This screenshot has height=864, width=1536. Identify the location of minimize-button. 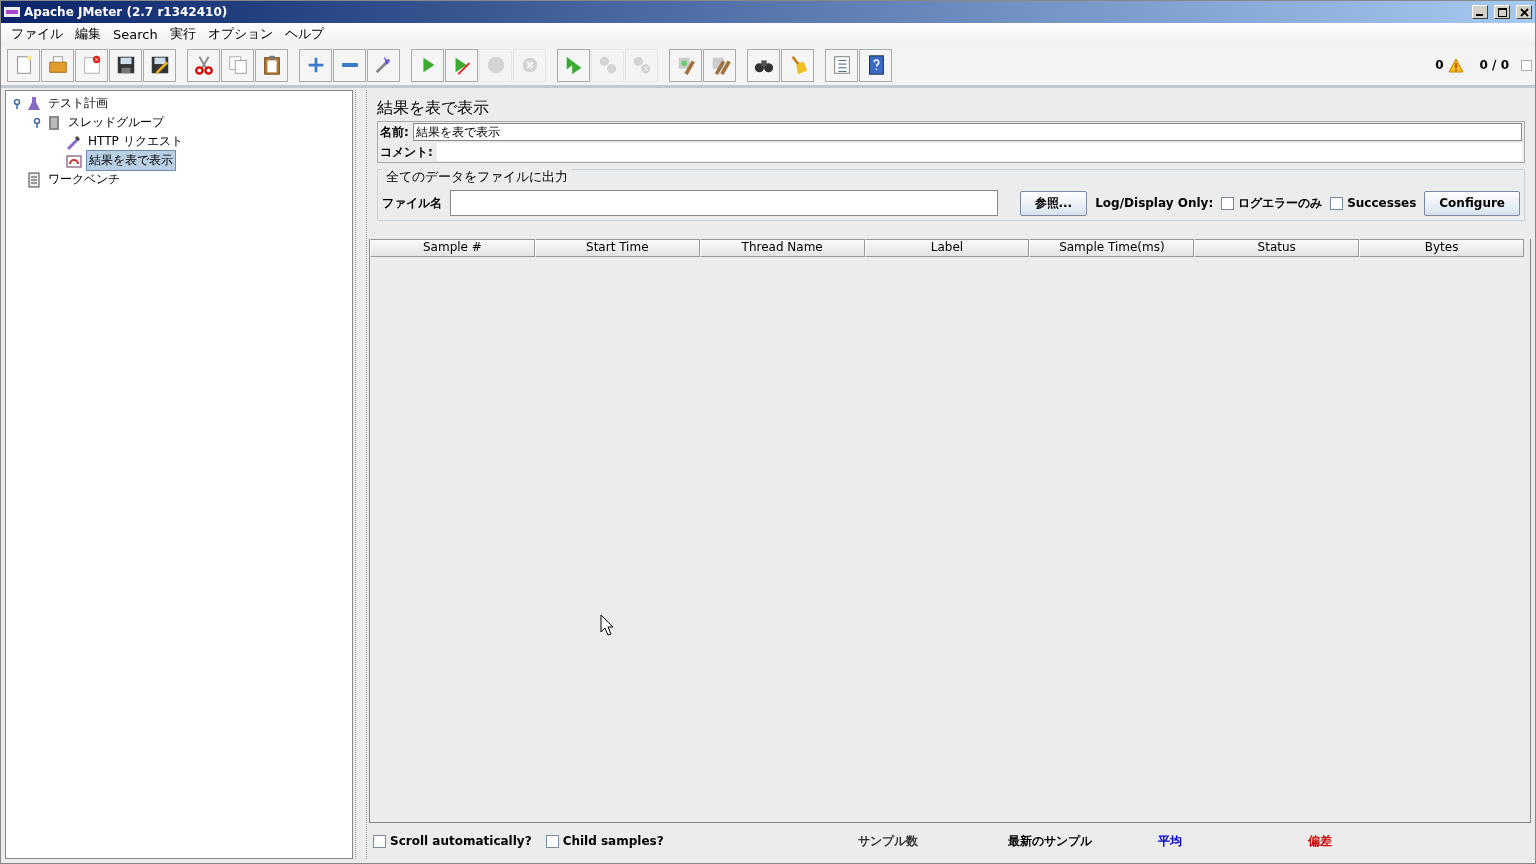
(1480, 12).